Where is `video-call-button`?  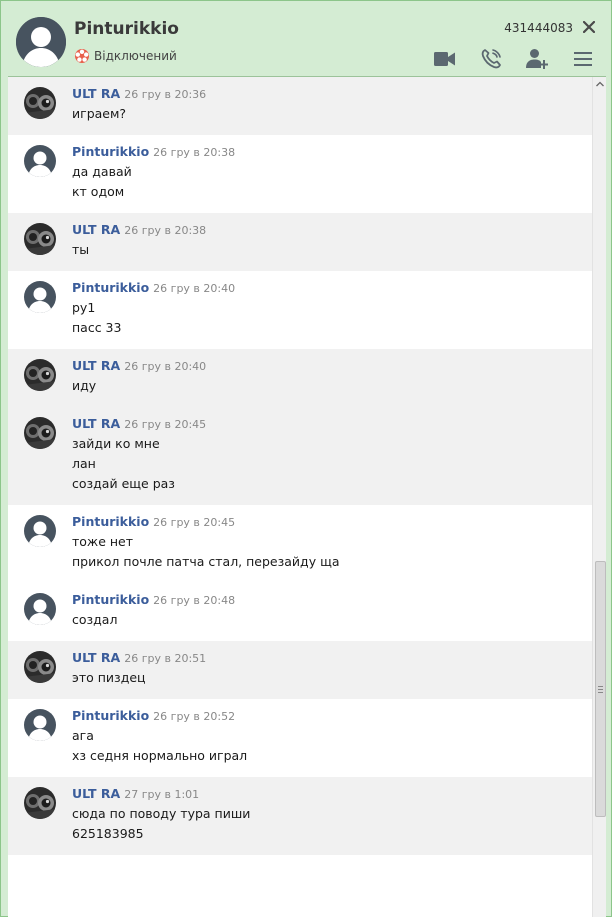
video-call-button is located at coordinates (445, 59).